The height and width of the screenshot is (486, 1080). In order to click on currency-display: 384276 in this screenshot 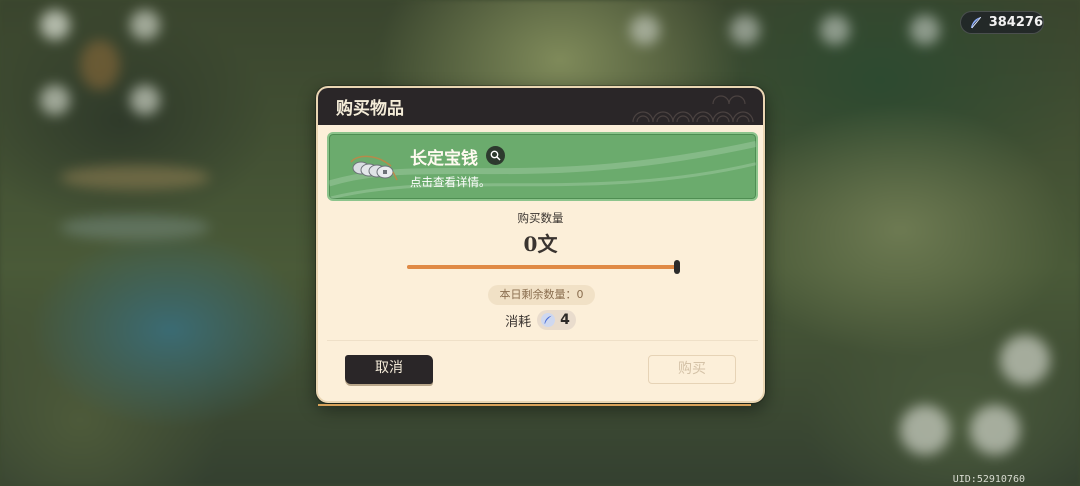, I will do `click(1002, 22)`.